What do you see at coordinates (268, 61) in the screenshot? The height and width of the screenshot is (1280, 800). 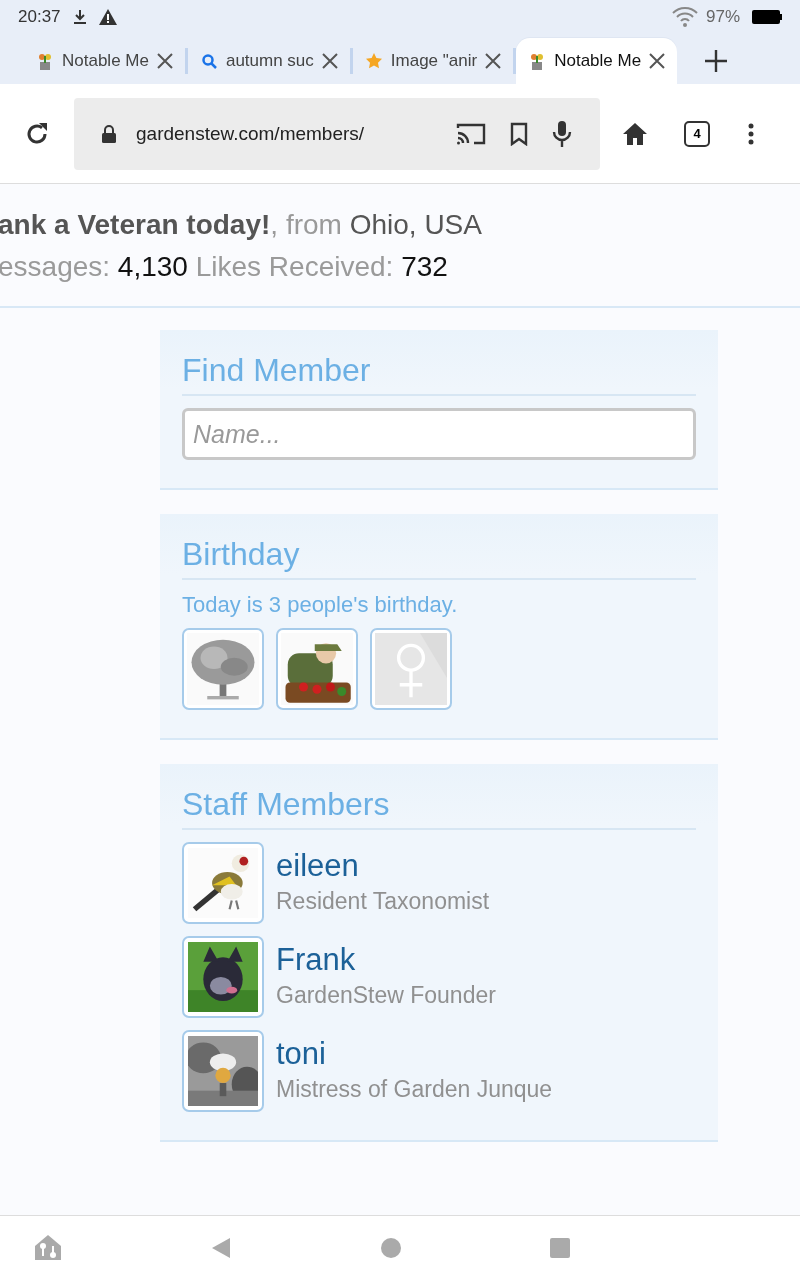 I see `browser-tab: autumn suc` at bounding box center [268, 61].